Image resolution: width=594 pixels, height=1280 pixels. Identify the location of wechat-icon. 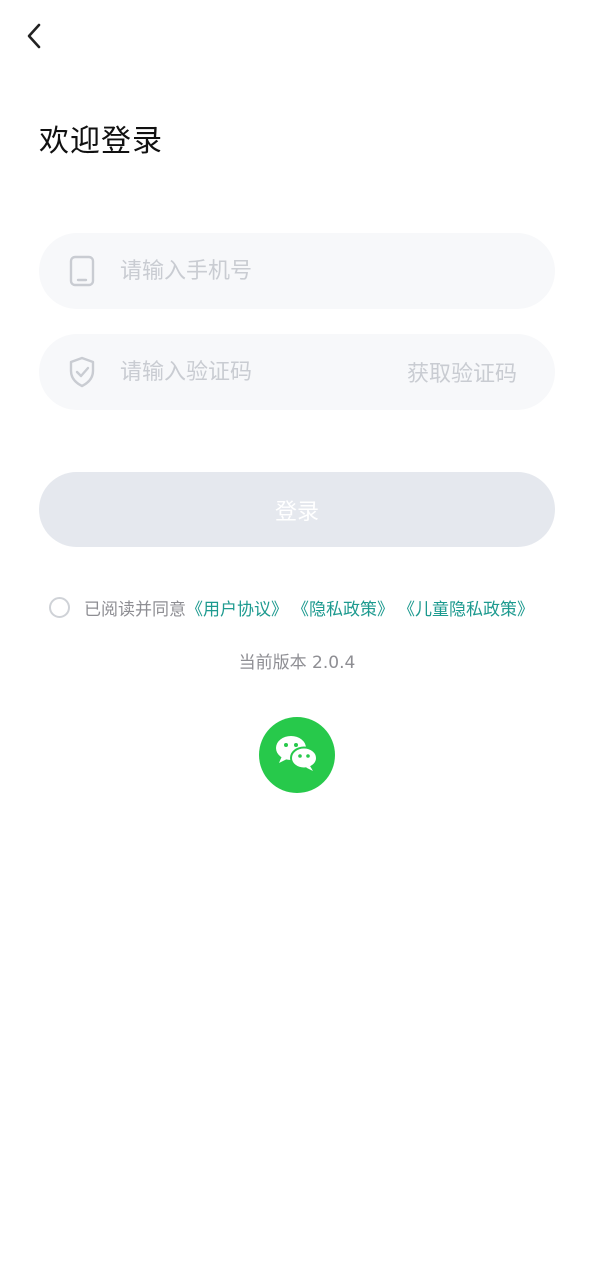
(297, 755).